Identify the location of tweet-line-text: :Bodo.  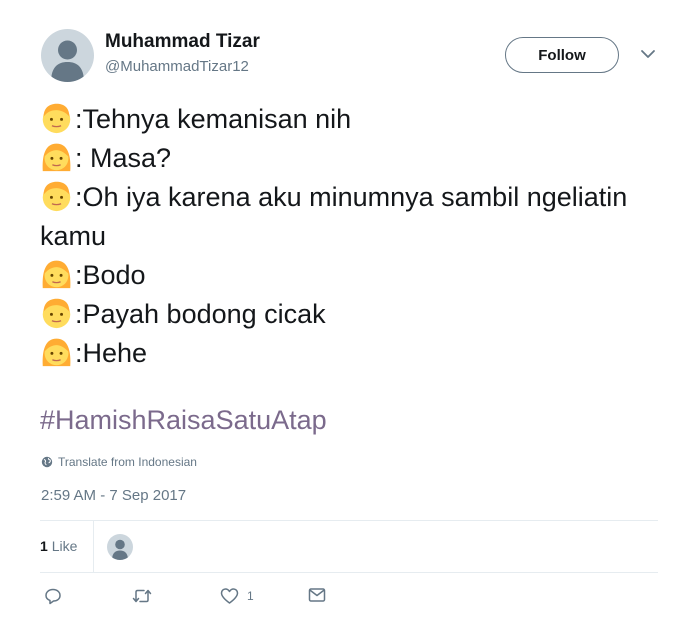
(110, 275).